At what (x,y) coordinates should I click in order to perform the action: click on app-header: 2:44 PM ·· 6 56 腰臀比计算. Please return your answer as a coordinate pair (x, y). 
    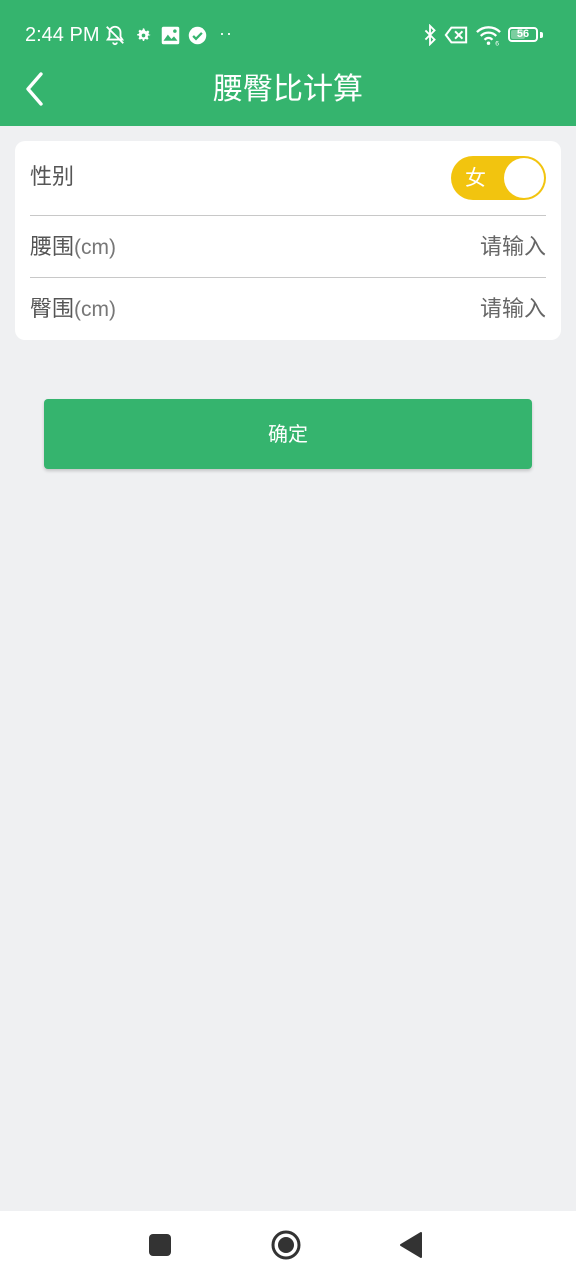
    Looking at the image, I should click on (288, 63).